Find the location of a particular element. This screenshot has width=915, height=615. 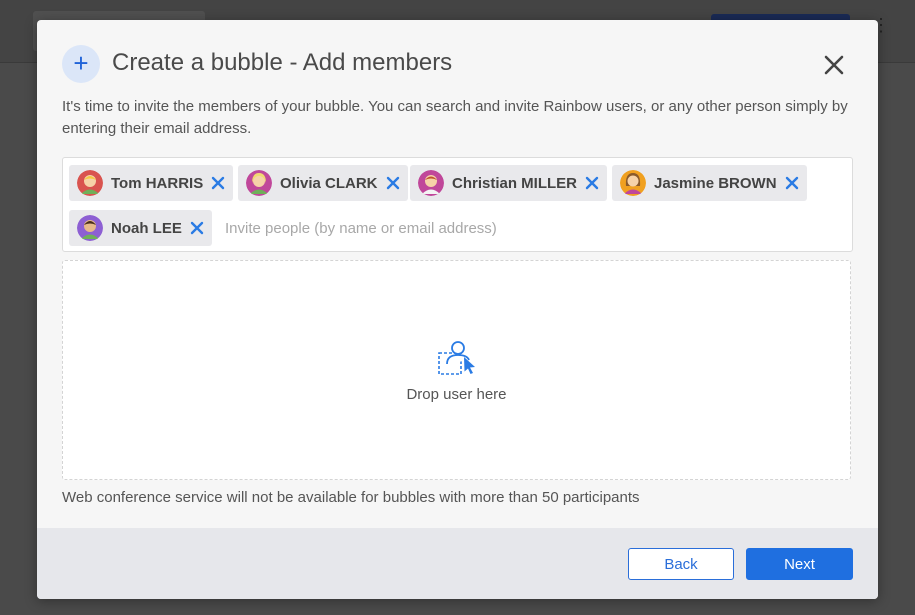

close-icon is located at coordinates (834, 65).